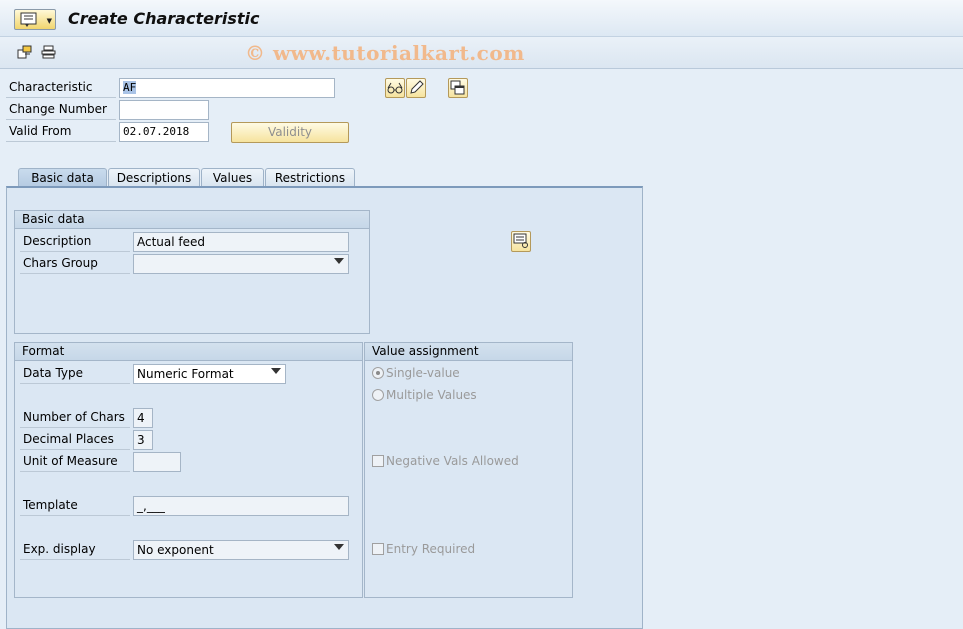  Describe the element at coordinates (28, 19) in the screenshot. I see `menu-icon` at that location.